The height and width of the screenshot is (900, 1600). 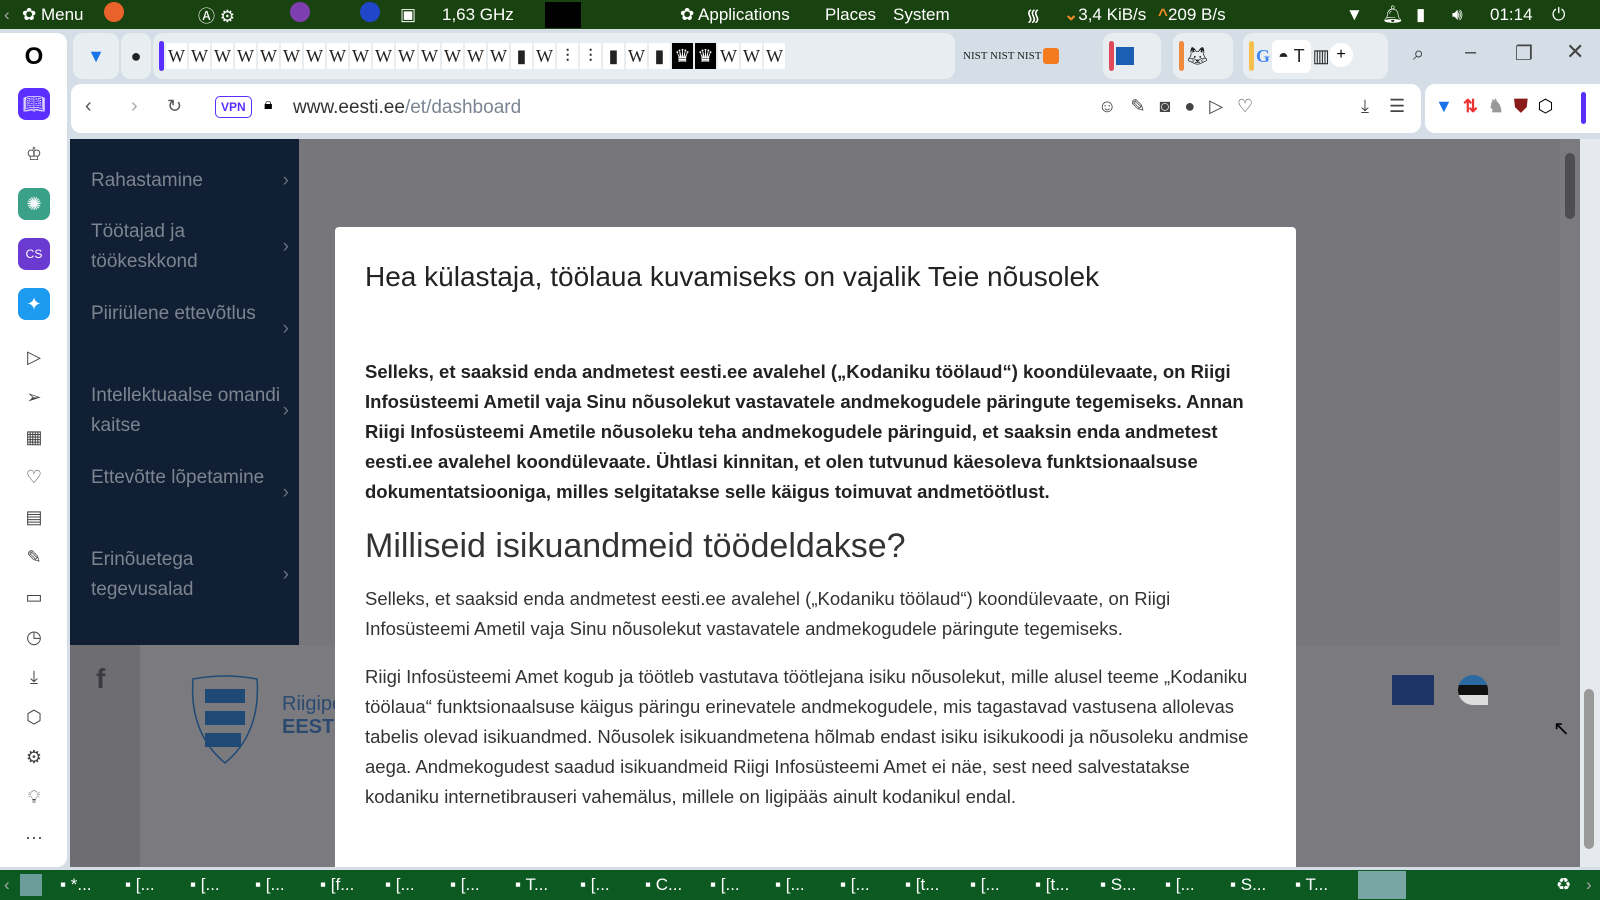 What do you see at coordinates (407, 108) in the screenshot?
I see `url-field: www.eesti.ee/et/dashboard` at bounding box center [407, 108].